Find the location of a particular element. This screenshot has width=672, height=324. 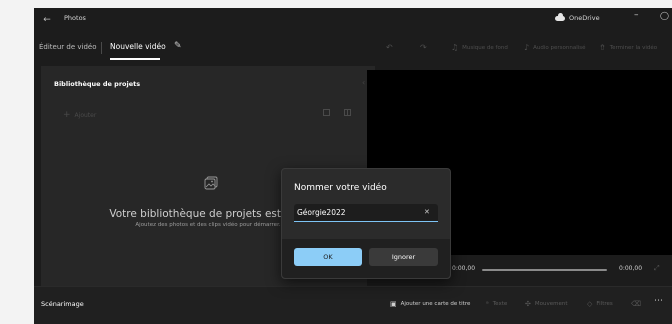

delete-icon: ⌫ is located at coordinates (636, 304).